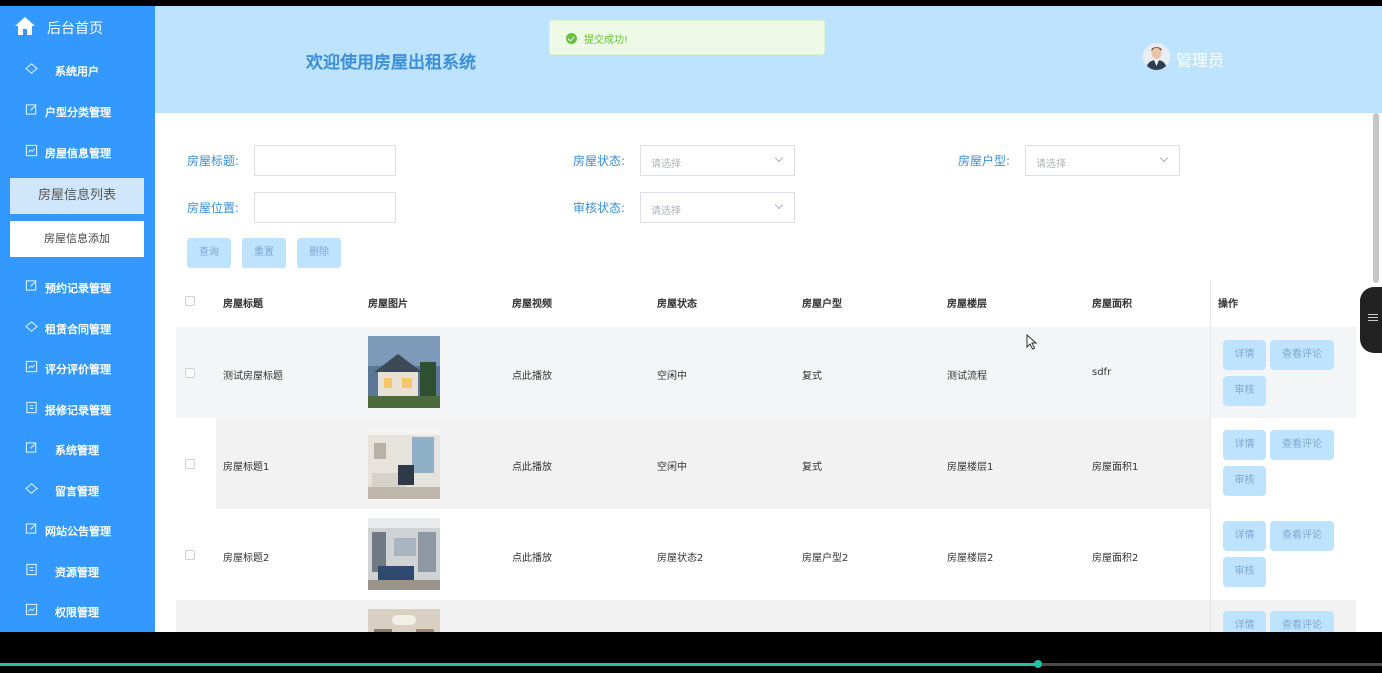  What do you see at coordinates (1102, 160) in the screenshot?
I see `type-select: 请选择` at bounding box center [1102, 160].